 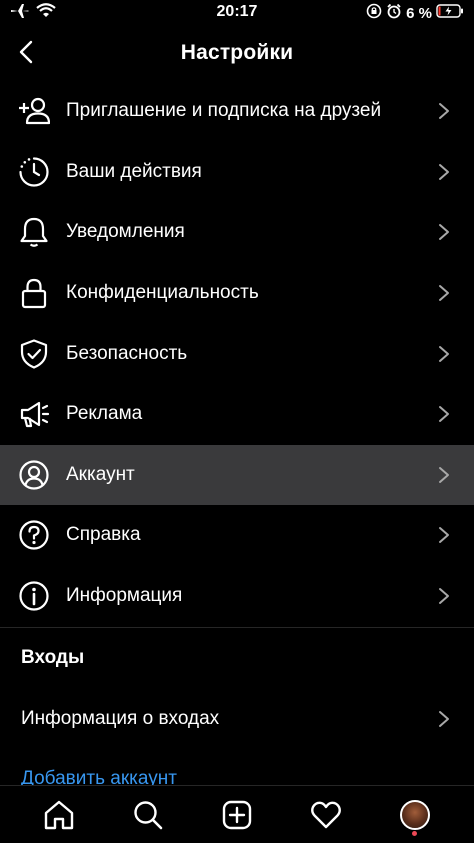 What do you see at coordinates (237, 475) in the screenshot?
I see `menu-item-account: Аккаунт` at bounding box center [237, 475].